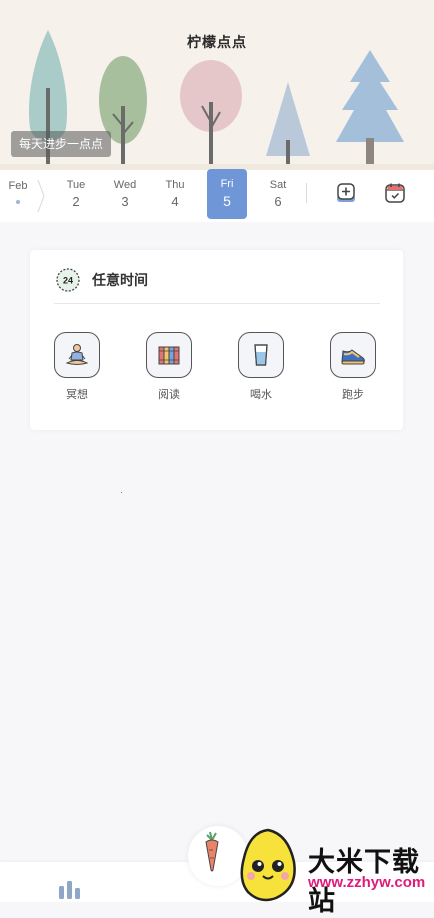 The image size is (434, 918). What do you see at coordinates (125, 185) in the screenshot?
I see `day-name: Wed` at bounding box center [125, 185].